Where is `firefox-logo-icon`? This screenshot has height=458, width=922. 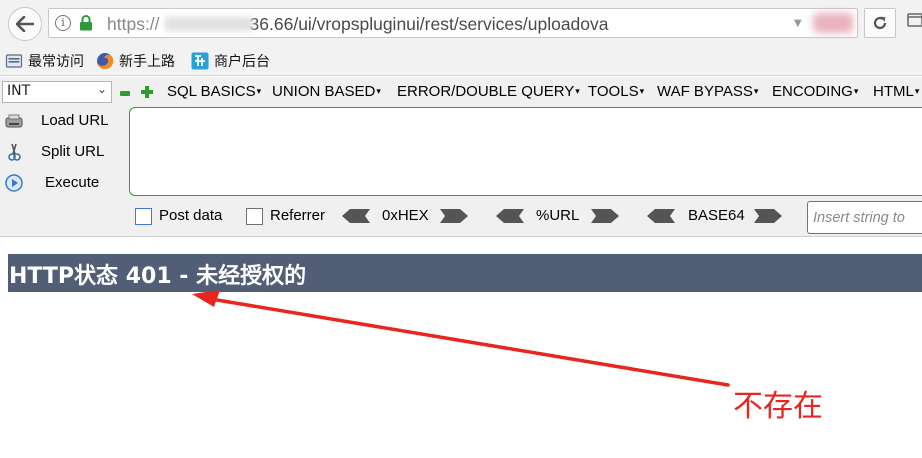 firefox-logo-icon is located at coordinates (105, 60).